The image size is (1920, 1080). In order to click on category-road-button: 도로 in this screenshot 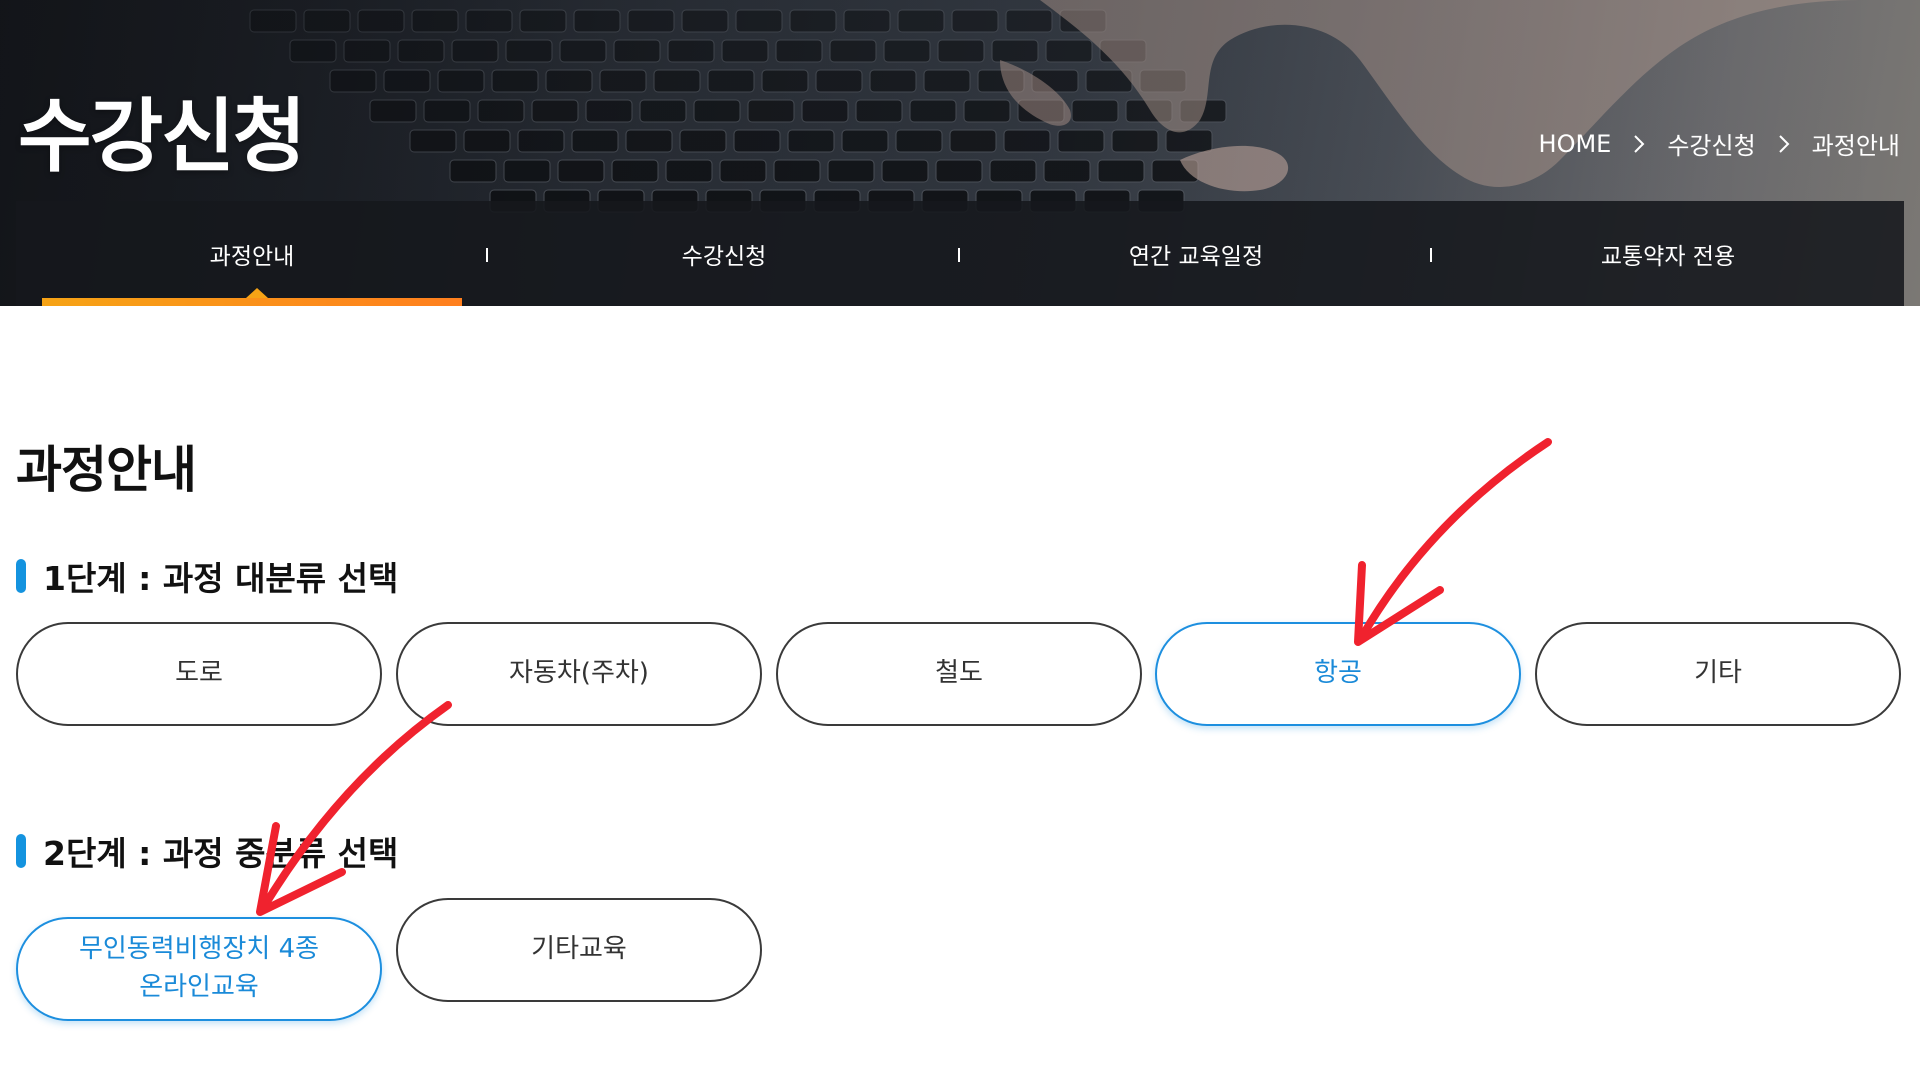, I will do `click(199, 674)`.